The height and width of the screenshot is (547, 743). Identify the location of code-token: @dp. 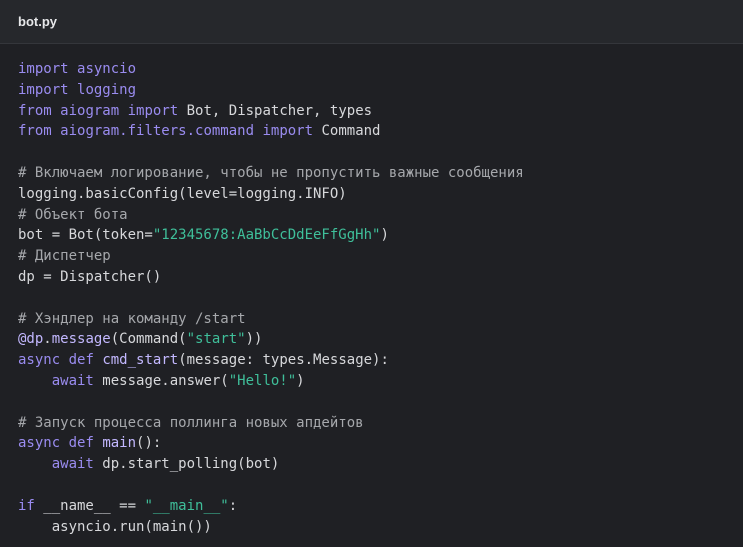
(31, 339).